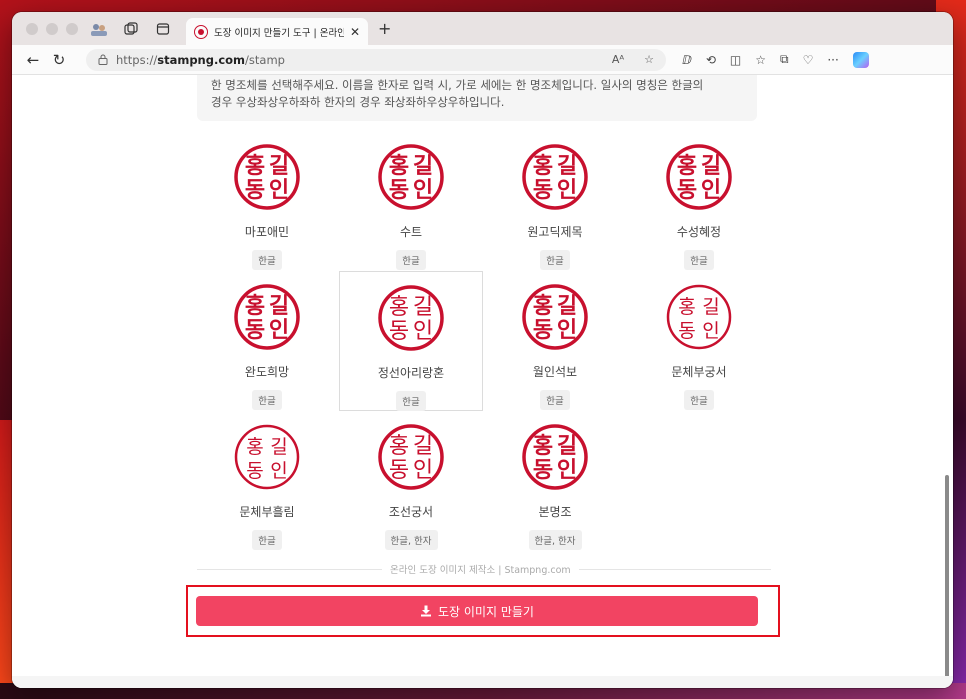 The height and width of the screenshot is (699, 966). Describe the element at coordinates (555, 512) in the screenshot. I see `seal-font-name: 본명조` at that location.